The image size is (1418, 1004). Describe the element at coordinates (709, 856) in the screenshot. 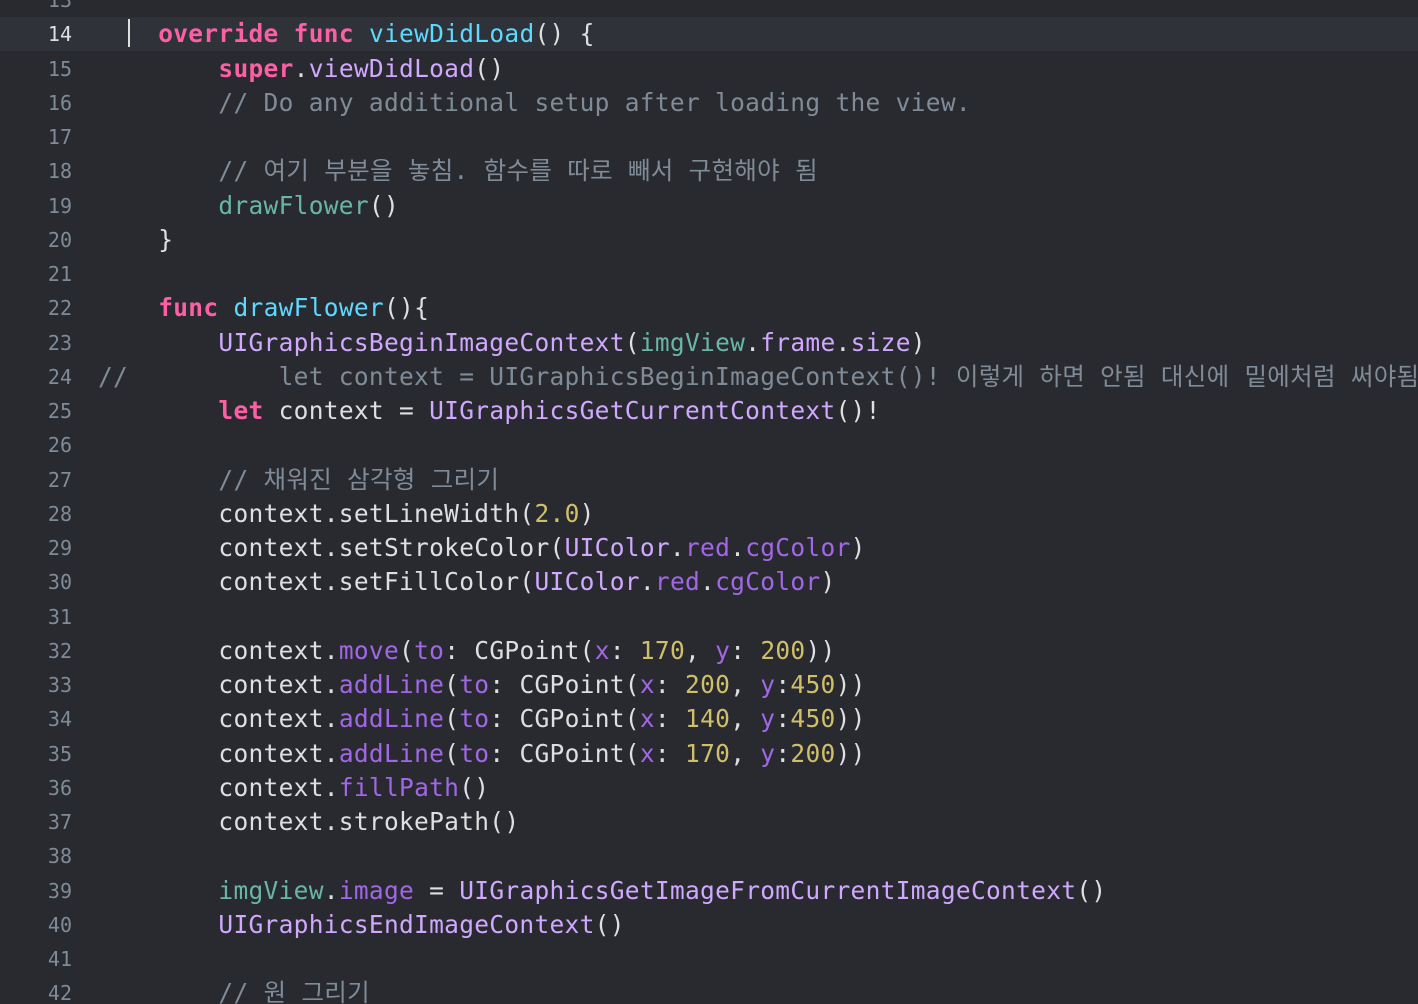

I see `code-line: 38` at that location.